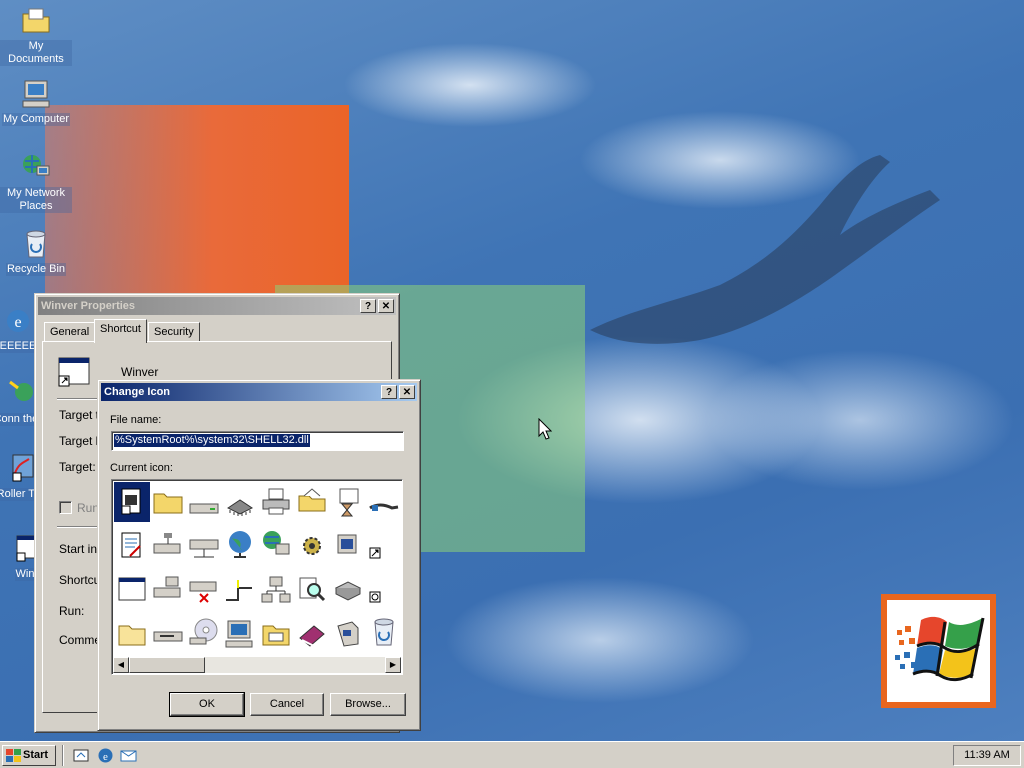 The height and width of the screenshot is (768, 1024). What do you see at coordinates (36, 755) in the screenshot?
I see `start-label: Start` at bounding box center [36, 755].